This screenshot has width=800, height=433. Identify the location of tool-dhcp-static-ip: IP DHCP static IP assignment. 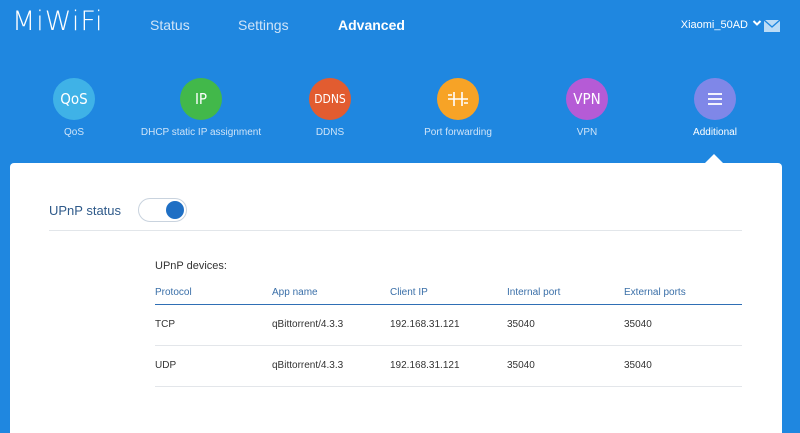
(201, 108).